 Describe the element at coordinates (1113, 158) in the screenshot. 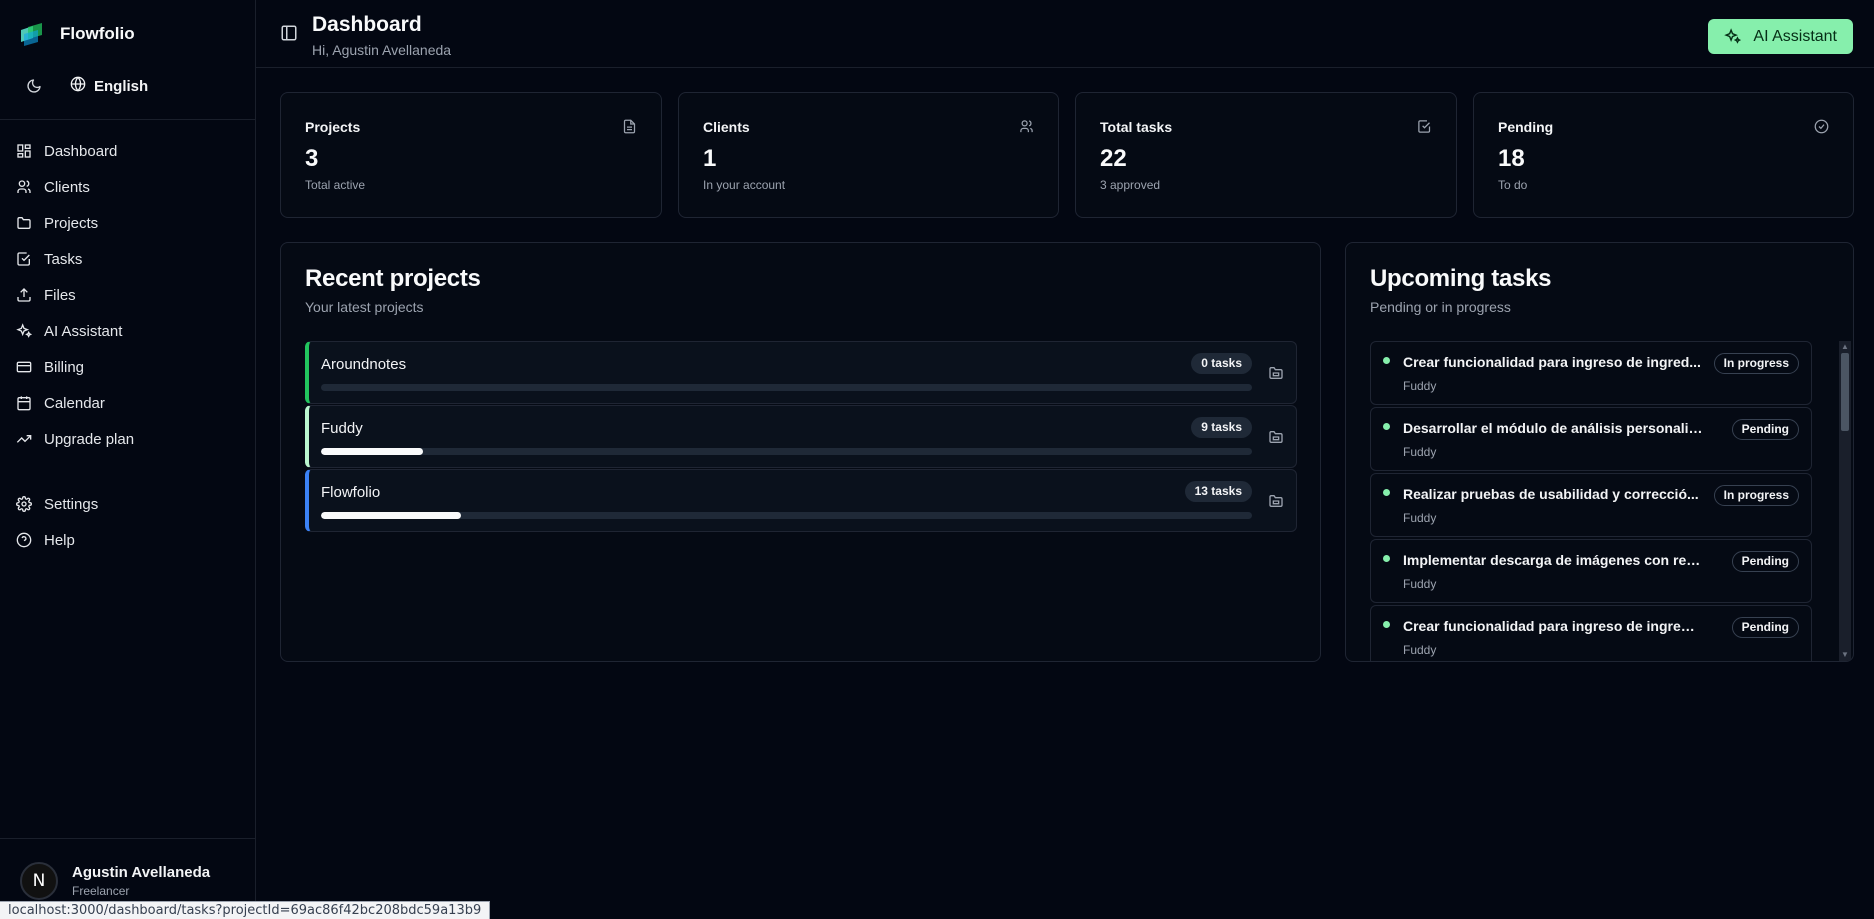

I see `stat-value: 22` at that location.